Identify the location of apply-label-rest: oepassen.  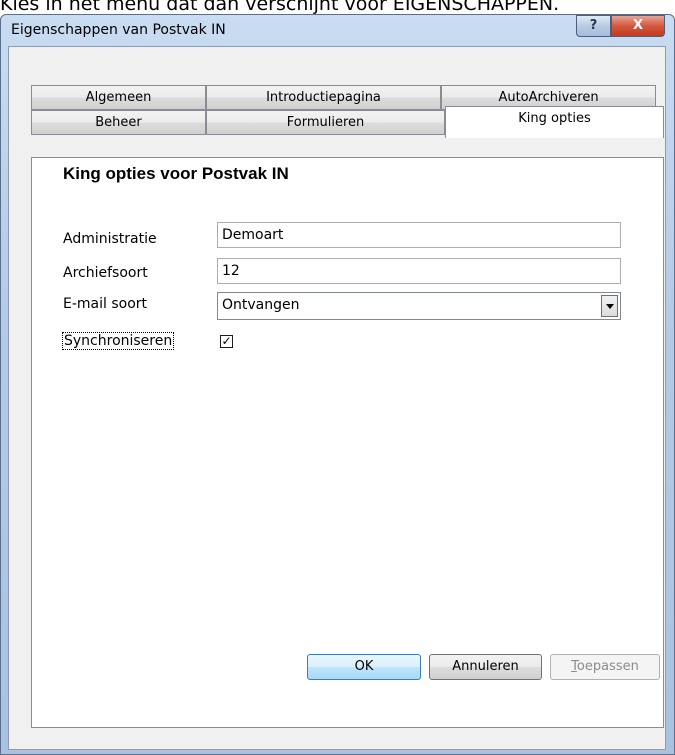
(607, 666).